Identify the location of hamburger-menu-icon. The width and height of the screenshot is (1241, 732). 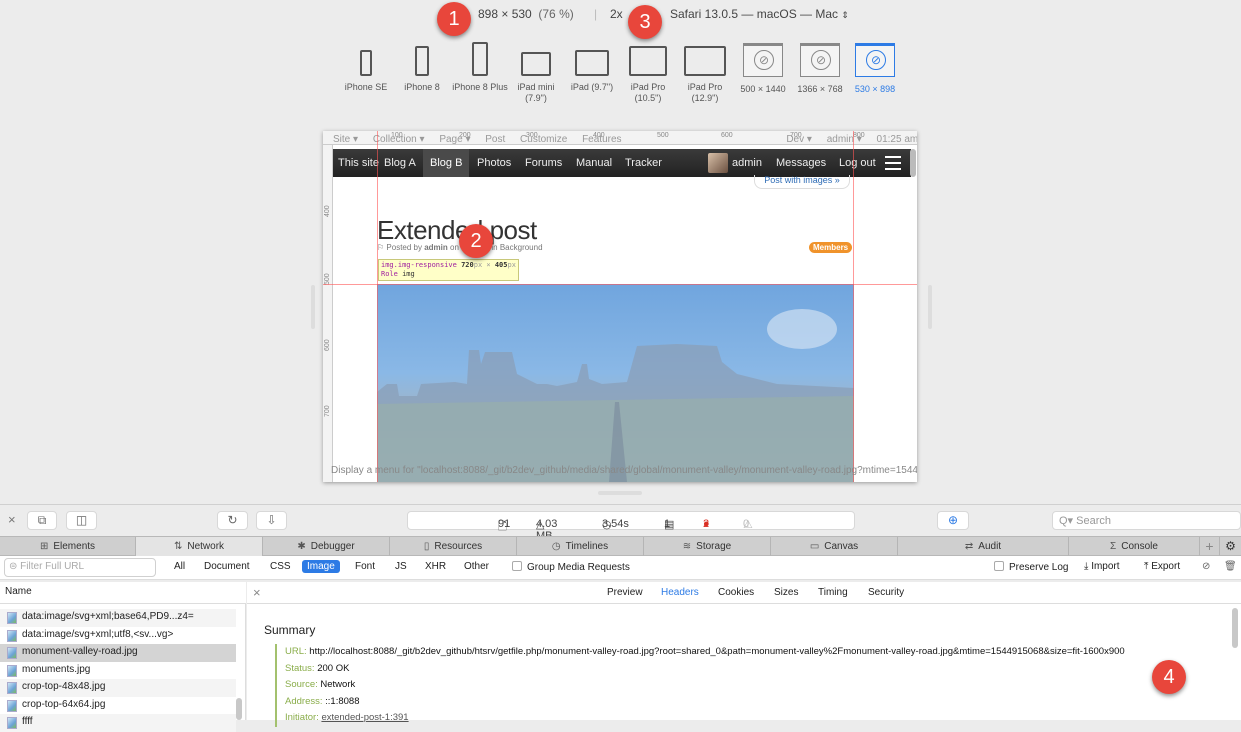
(893, 163).